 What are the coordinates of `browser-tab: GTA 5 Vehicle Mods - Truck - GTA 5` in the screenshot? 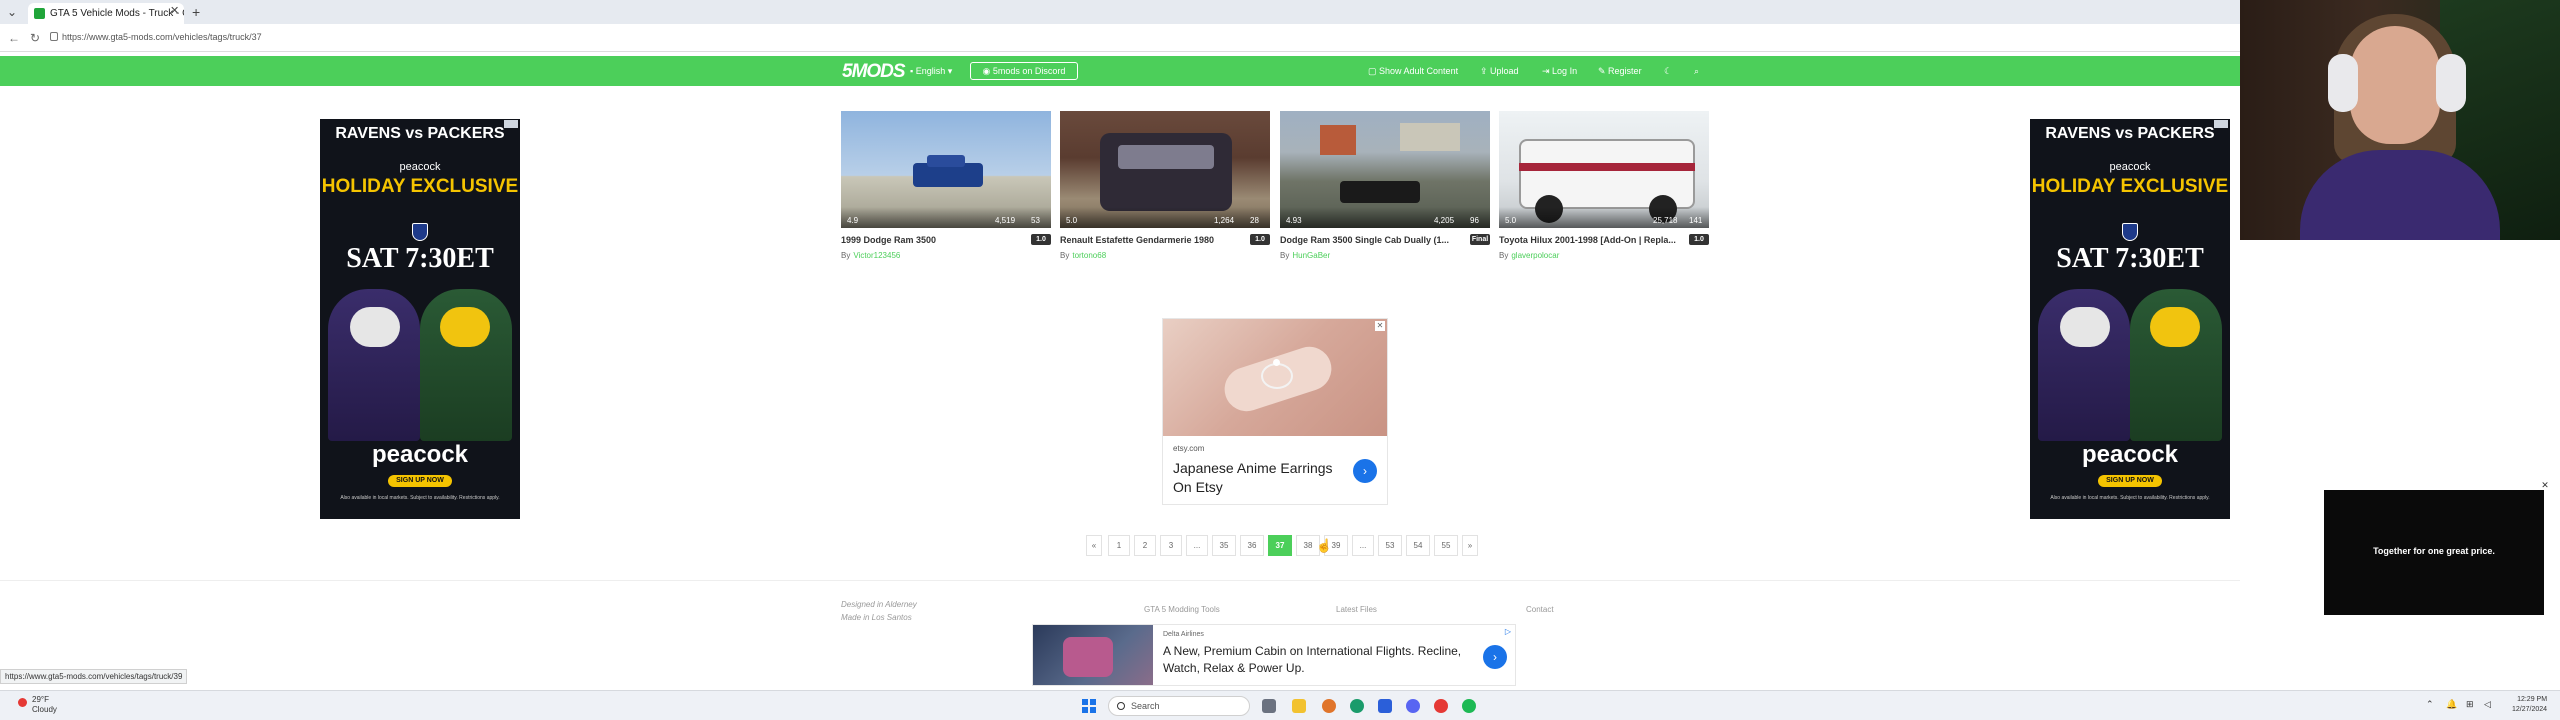 It's located at (106, 13).